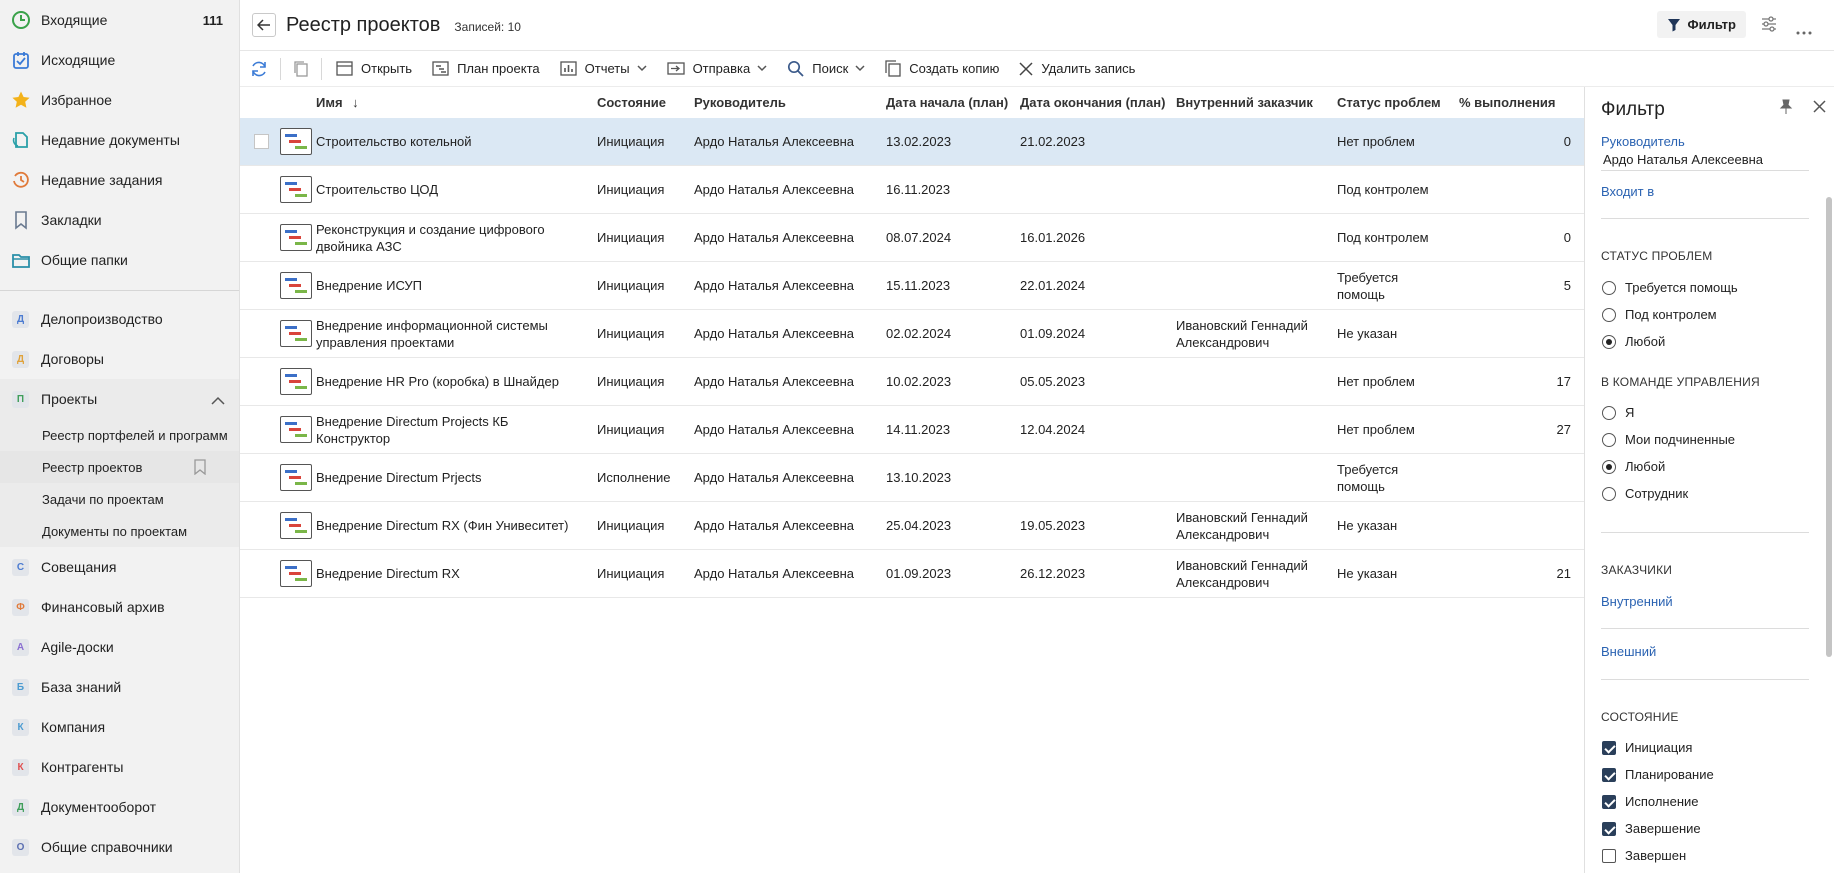 This screenshot has height=873, width=1834. Describe the element at coordinates (119, 727) in the screenshot. I see `module-company: К Компания` at that location.